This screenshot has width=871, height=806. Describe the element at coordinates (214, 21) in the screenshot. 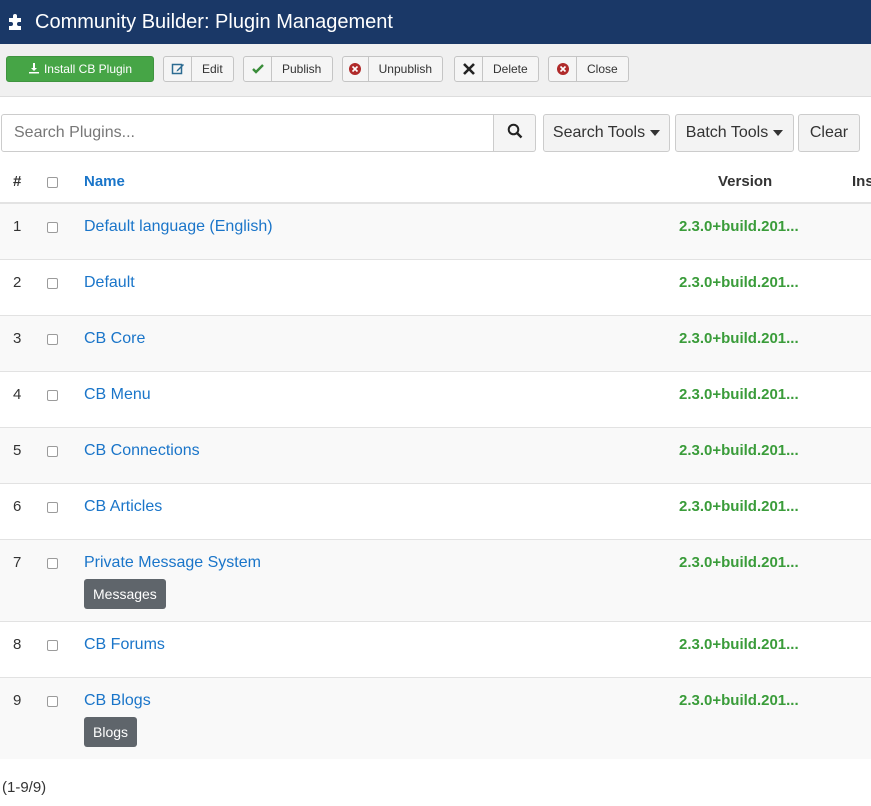

I see `page-title: Community Builder: Plugin Management` at that location.